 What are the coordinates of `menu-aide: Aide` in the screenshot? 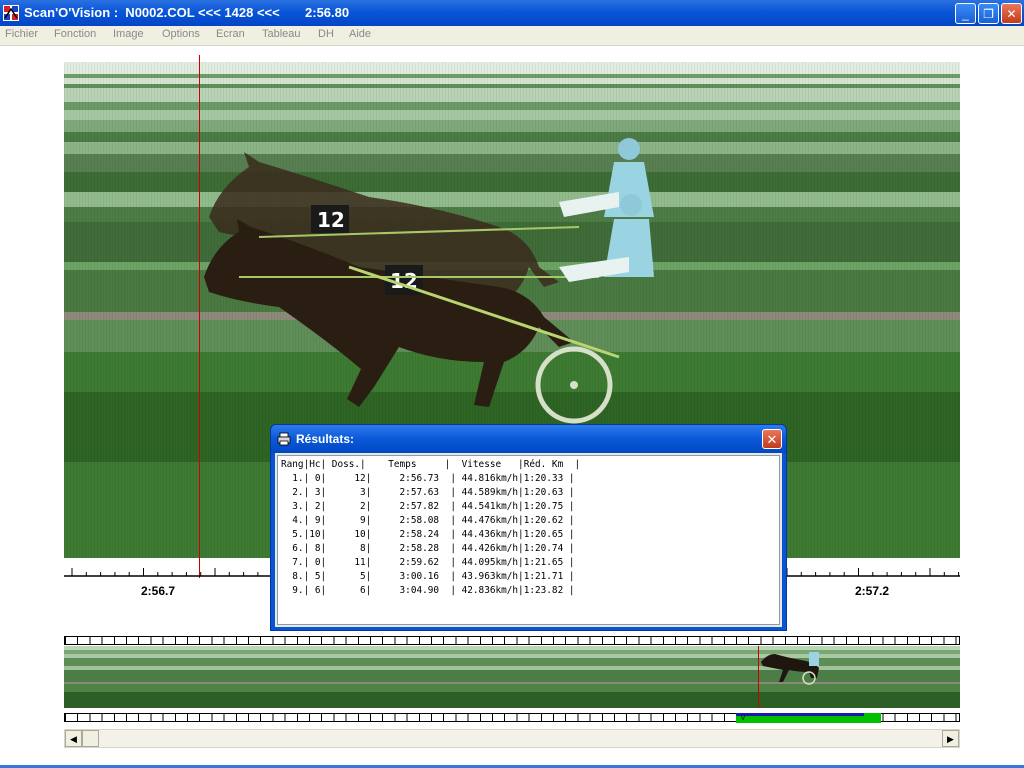 It's located at (360, 34).